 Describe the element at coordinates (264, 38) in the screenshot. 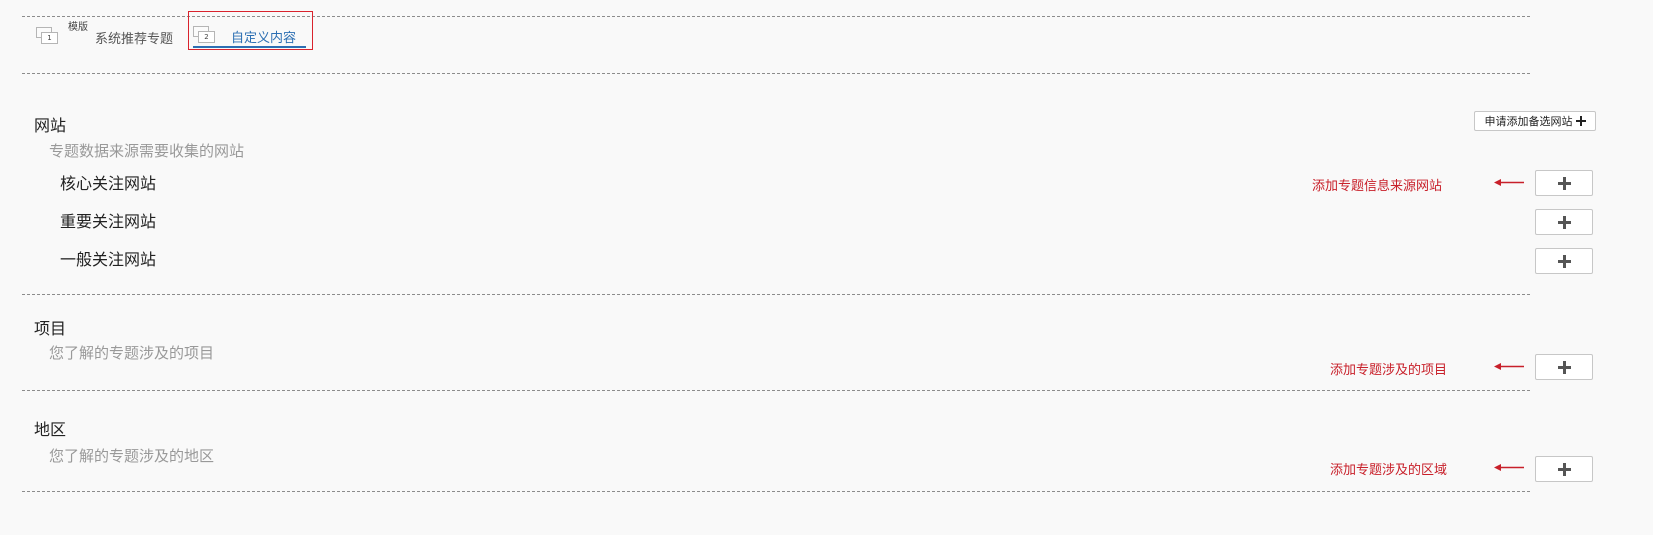

I see `tab-label: 自定义内容` at that location.